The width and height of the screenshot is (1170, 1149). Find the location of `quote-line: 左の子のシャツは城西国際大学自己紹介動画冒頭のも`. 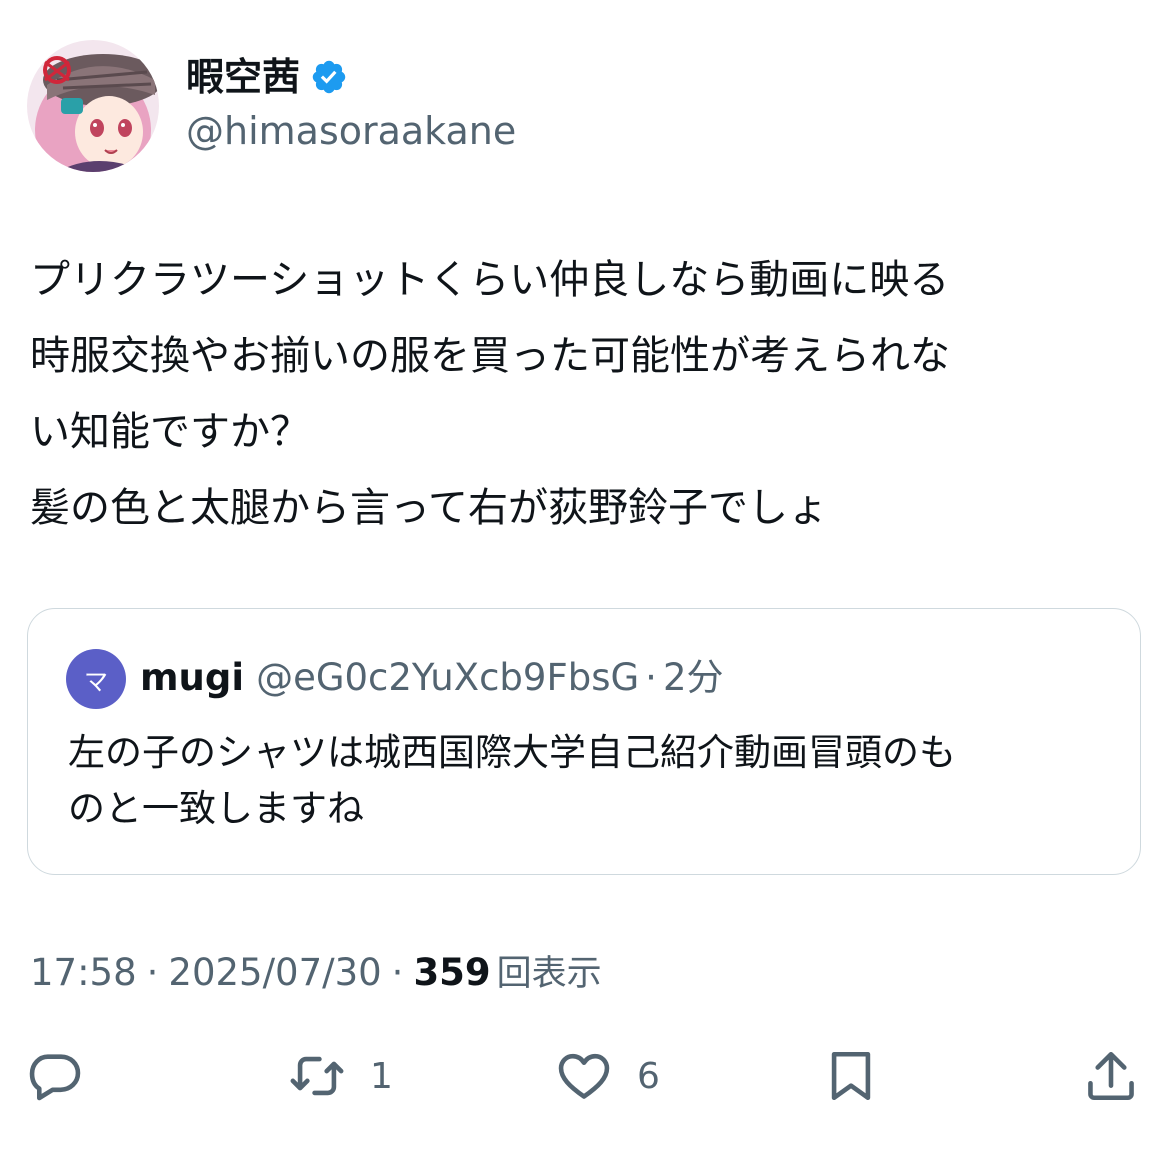

quote-line: 左の子のシャツは城西国際大学自己紹介動画冒頭のも is located at coordinates (512, 752).